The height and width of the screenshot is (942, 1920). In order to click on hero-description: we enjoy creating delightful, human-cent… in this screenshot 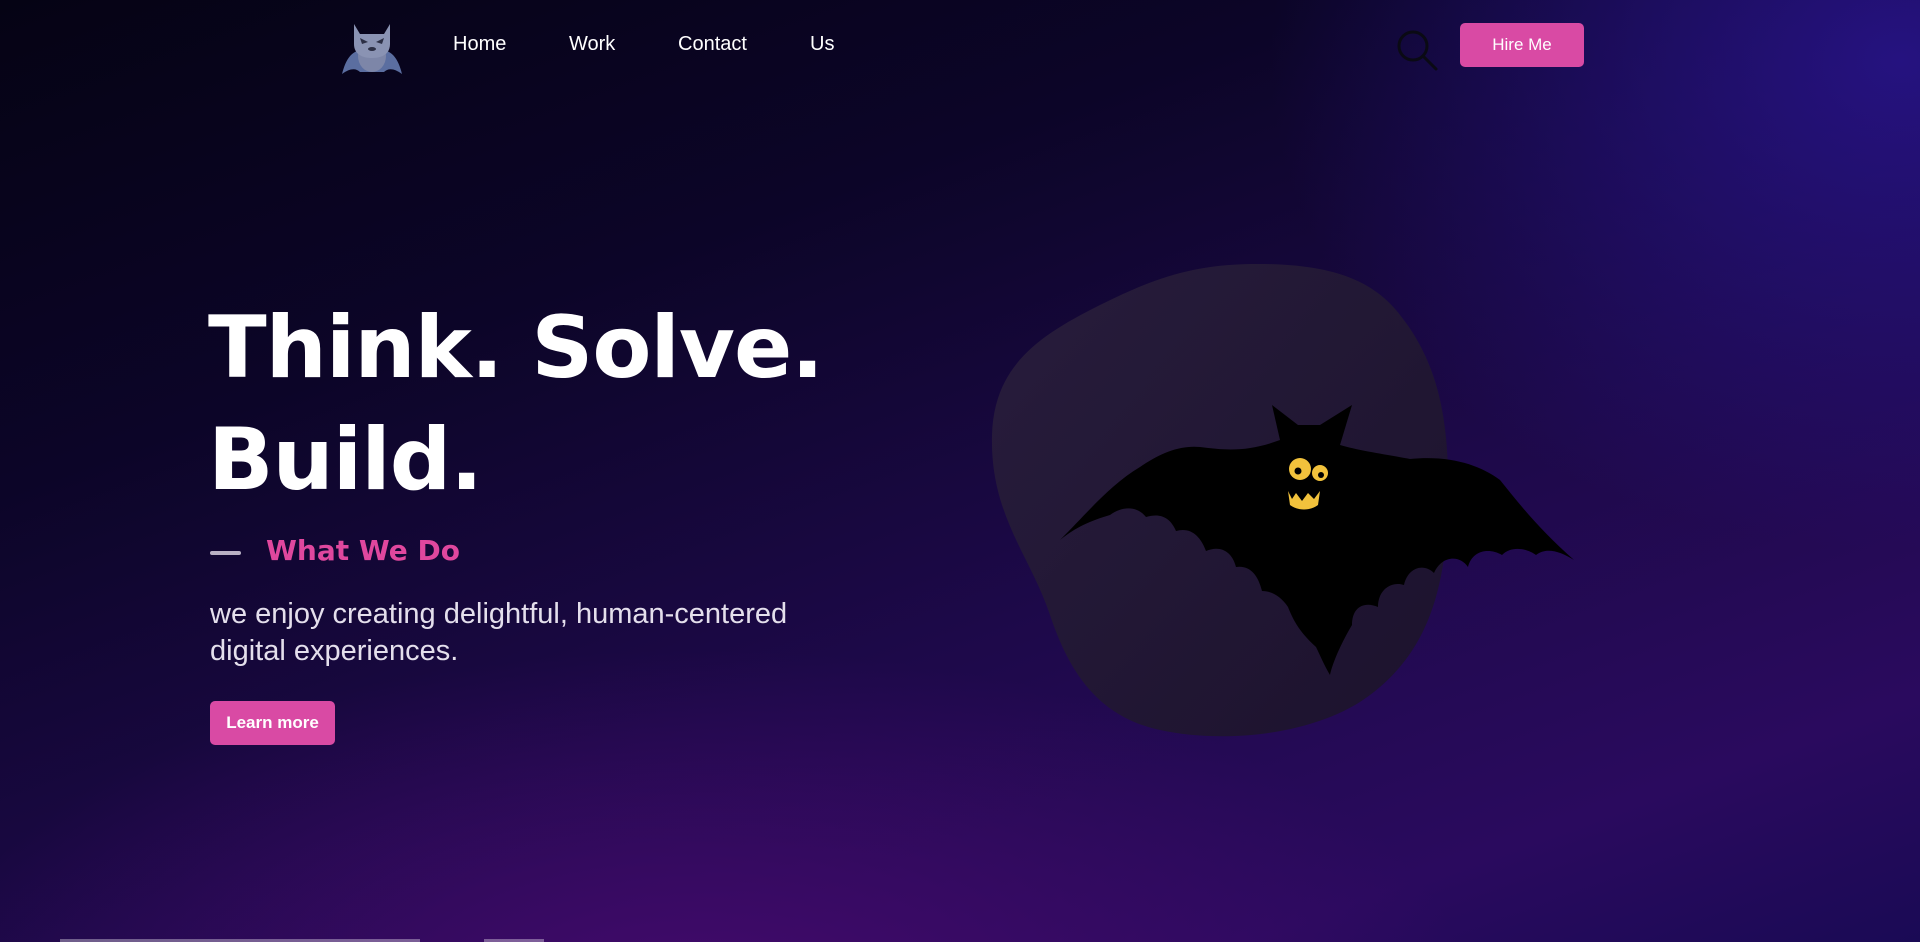, I will do `click(499, 632)`.